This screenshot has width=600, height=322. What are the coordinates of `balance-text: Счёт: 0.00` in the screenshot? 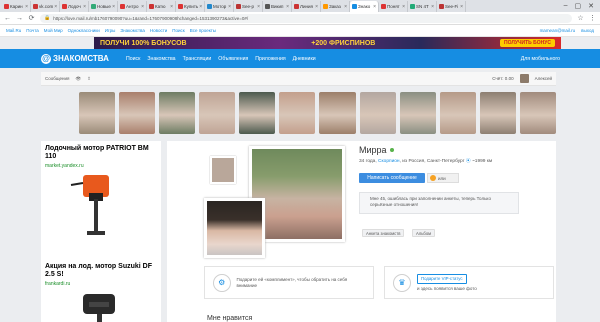 It's located at (502, 78).